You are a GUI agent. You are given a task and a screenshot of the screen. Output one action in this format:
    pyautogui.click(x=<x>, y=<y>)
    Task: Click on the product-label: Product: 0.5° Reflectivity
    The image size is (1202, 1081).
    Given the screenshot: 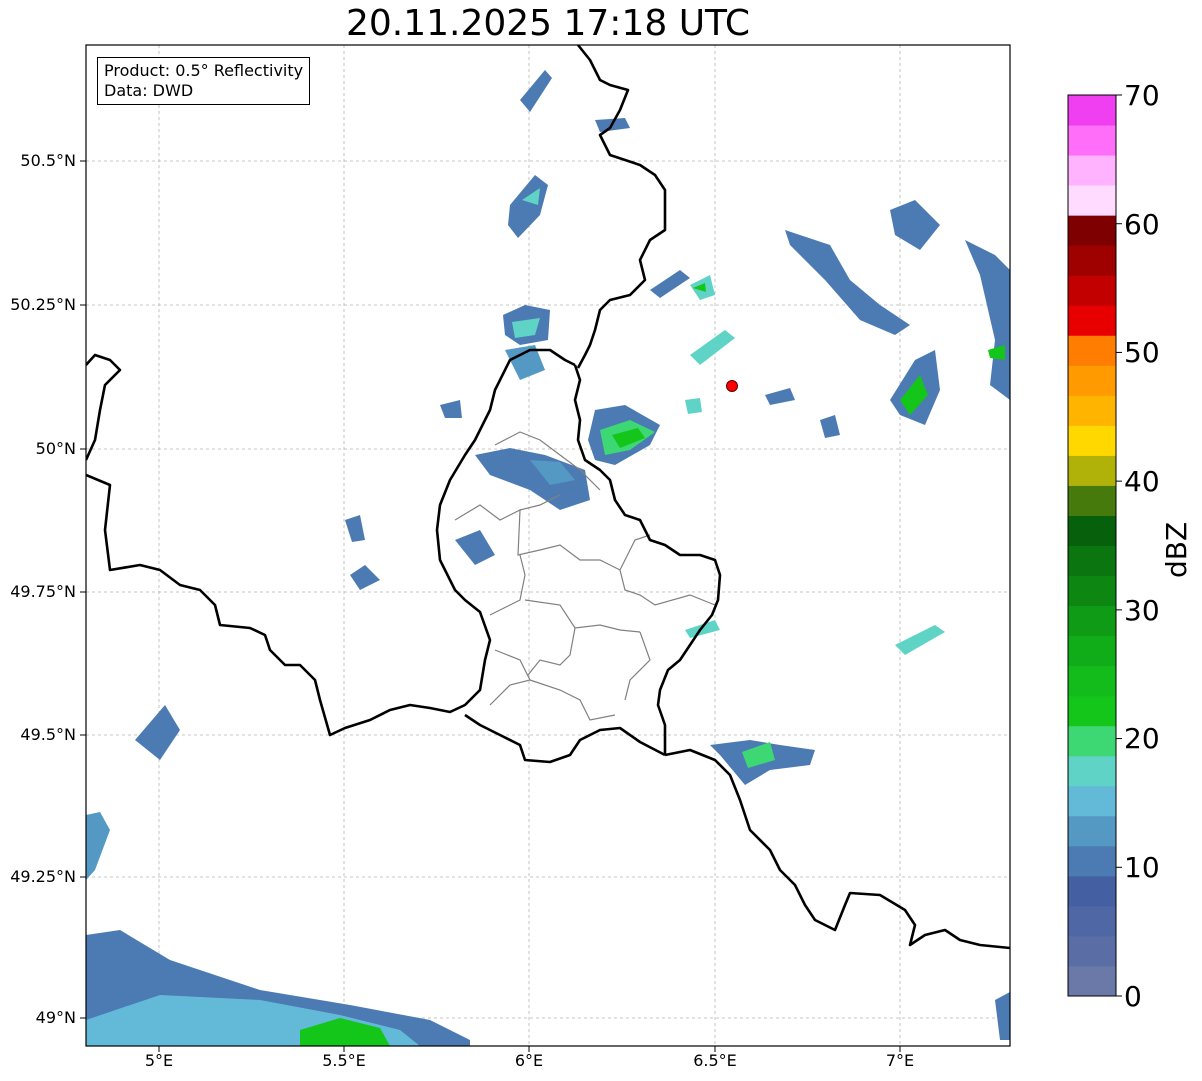 What is the action you would take?
    pyautogui.click(x=204, y=70)
    